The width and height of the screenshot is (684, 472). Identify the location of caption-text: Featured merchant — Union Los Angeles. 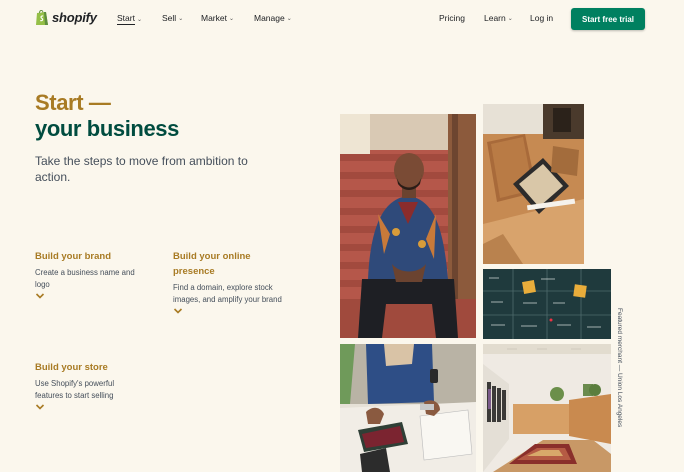
(619, 368).